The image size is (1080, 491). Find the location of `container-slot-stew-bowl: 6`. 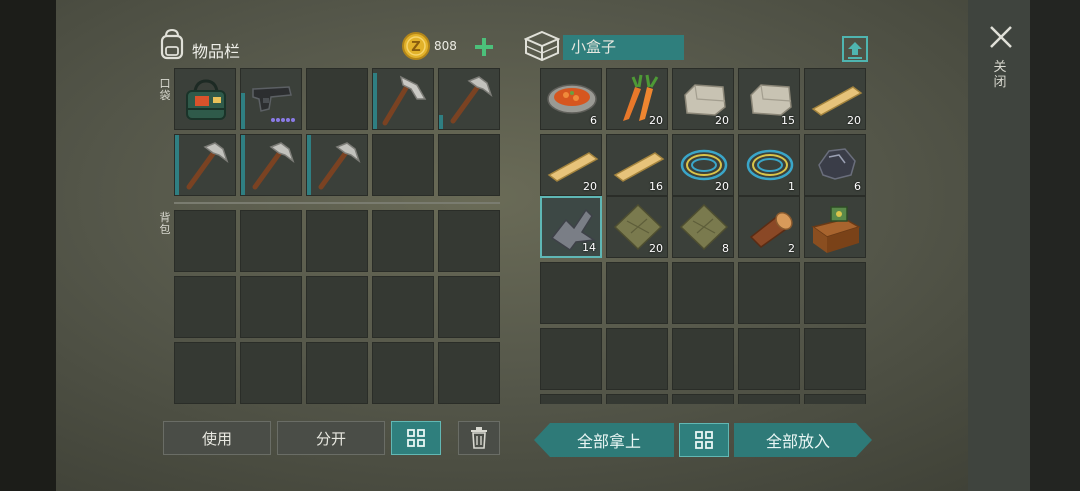

container-slot-stew-bowl: 6 is located at coordinates (571, 99).